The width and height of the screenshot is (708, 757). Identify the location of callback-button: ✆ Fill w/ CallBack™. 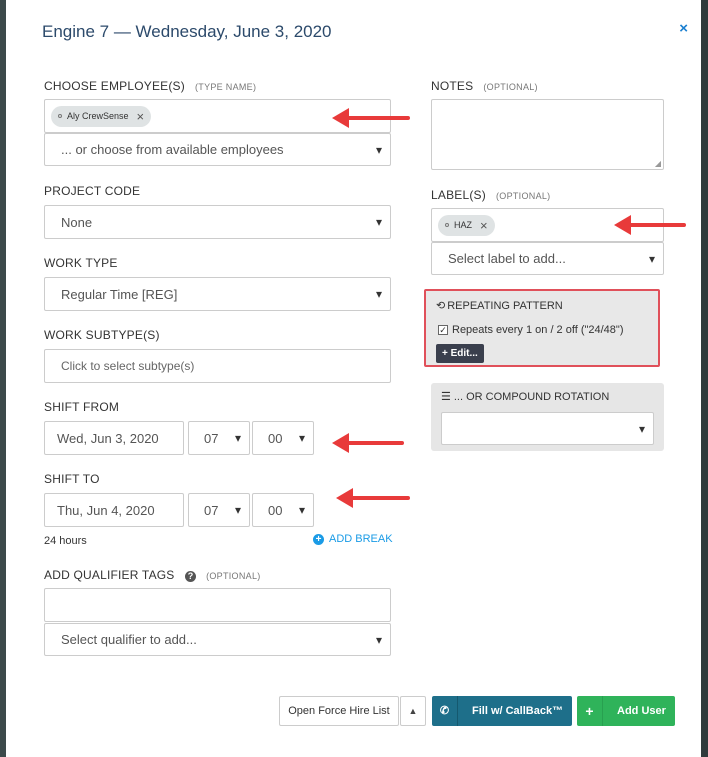
(502, 711).